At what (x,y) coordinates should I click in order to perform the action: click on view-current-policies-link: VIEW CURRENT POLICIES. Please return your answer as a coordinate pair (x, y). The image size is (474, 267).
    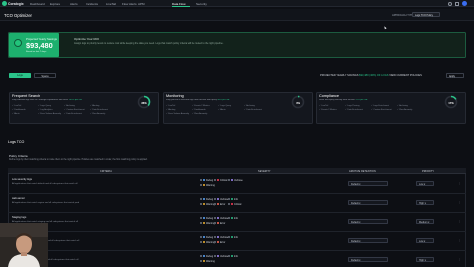
    Looking at the image, I should click on (405, 75).